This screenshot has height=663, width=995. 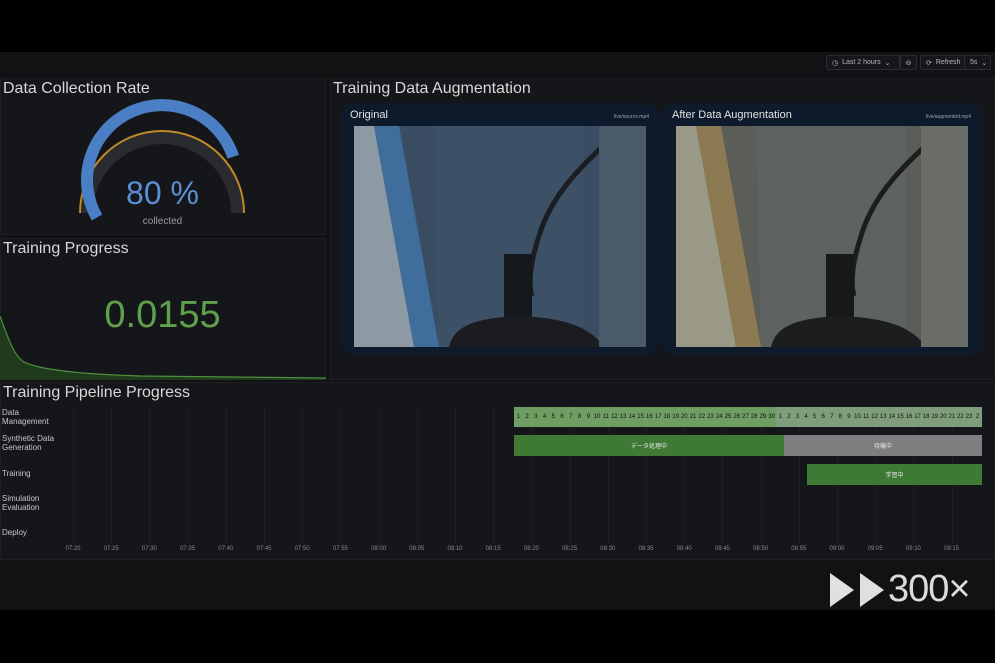 What do you see at coordinates (754, 417) in the screenshot?
I see `day-cell: 28` at bounding box center [754, 417].